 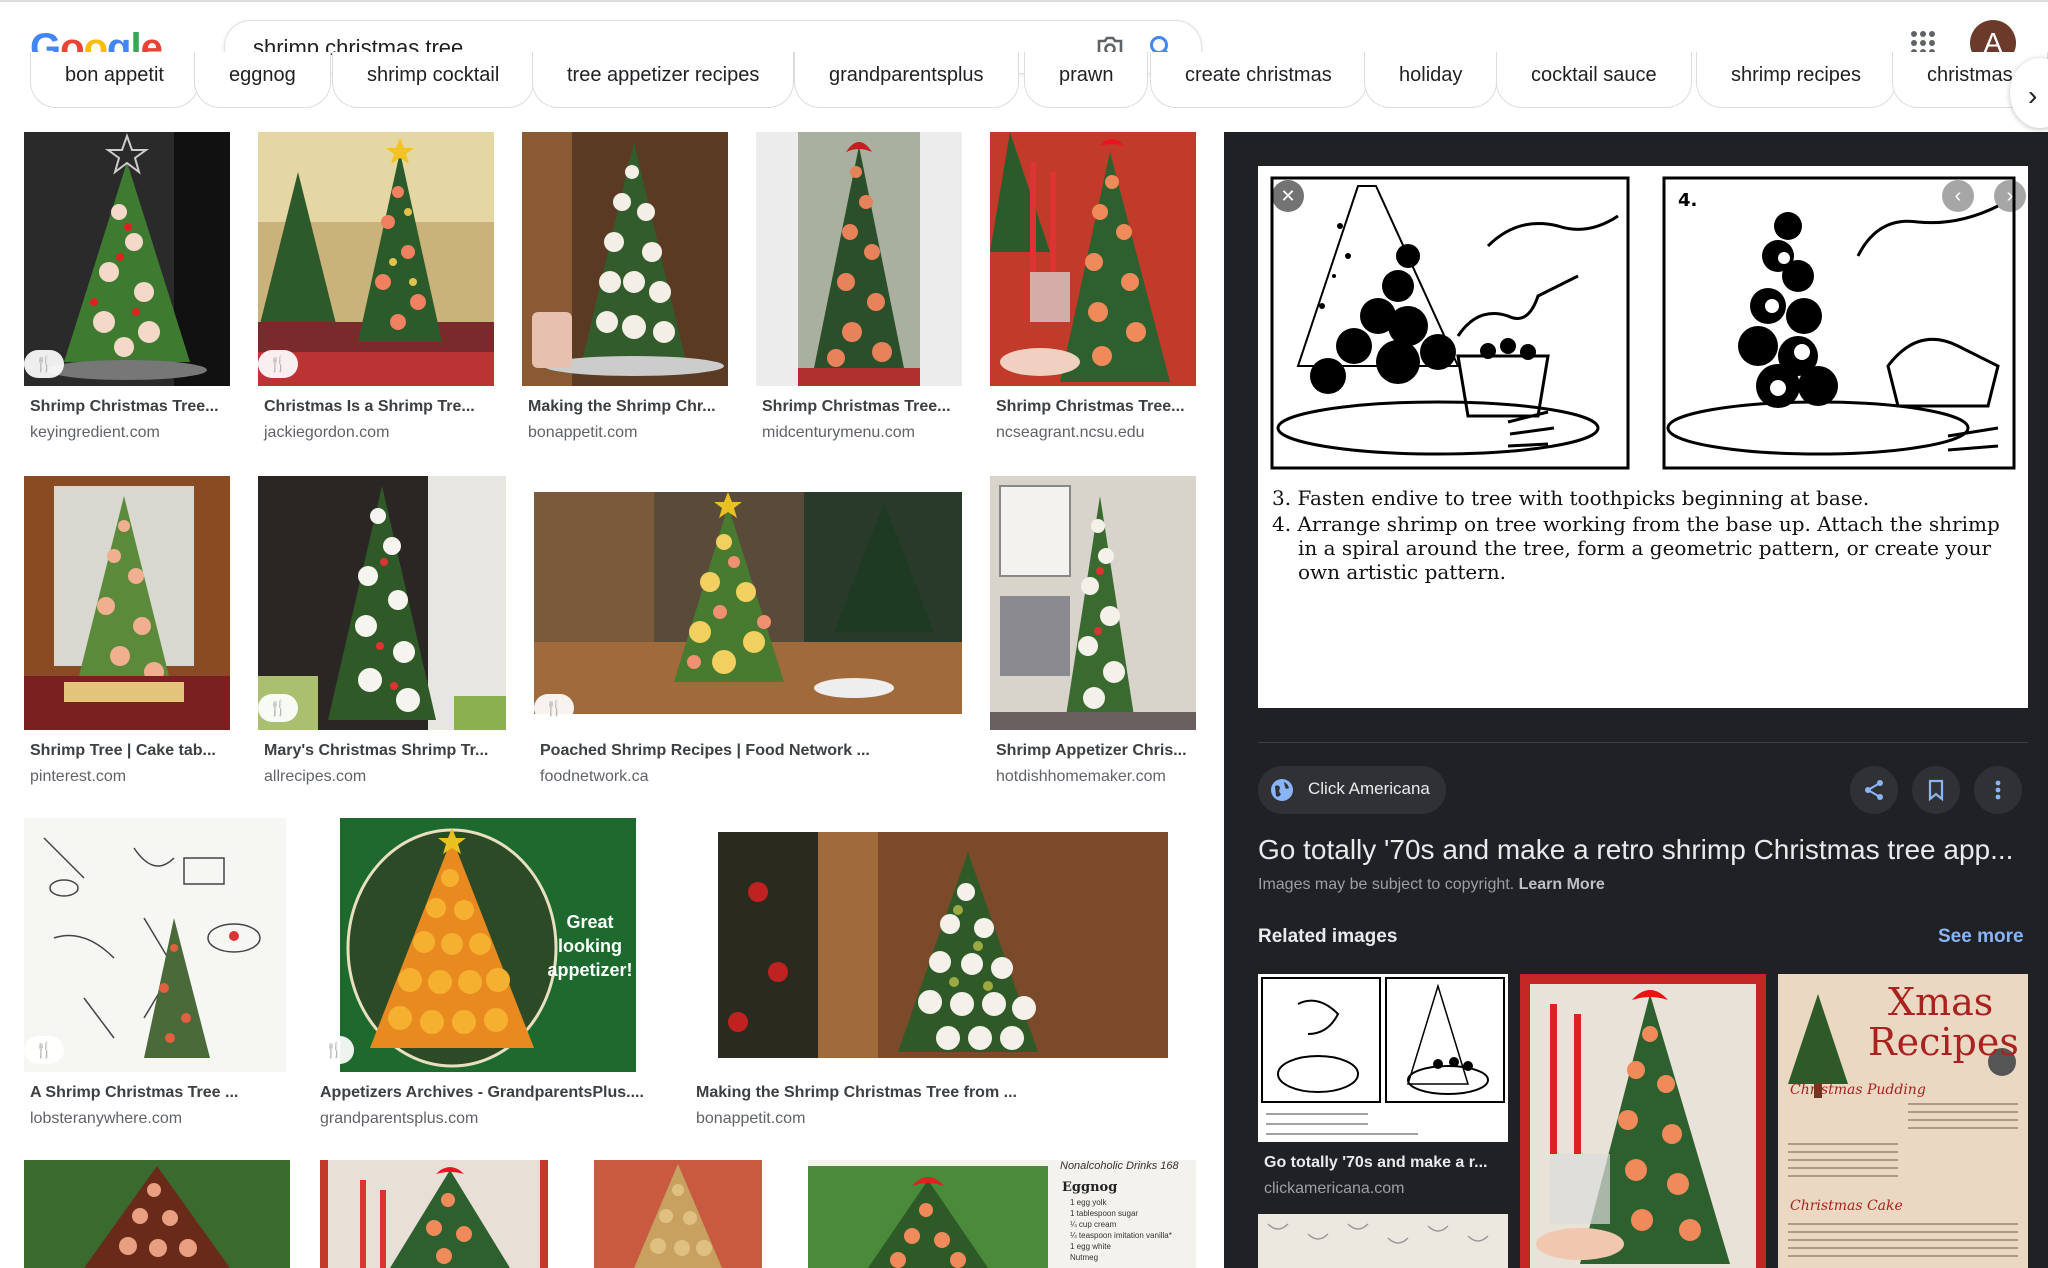 What do you see at coordinates (1093, 1224) in the screenshot?
I see `eggnog-line: ¼ cup cream` at bounding box center [1093, 1224].